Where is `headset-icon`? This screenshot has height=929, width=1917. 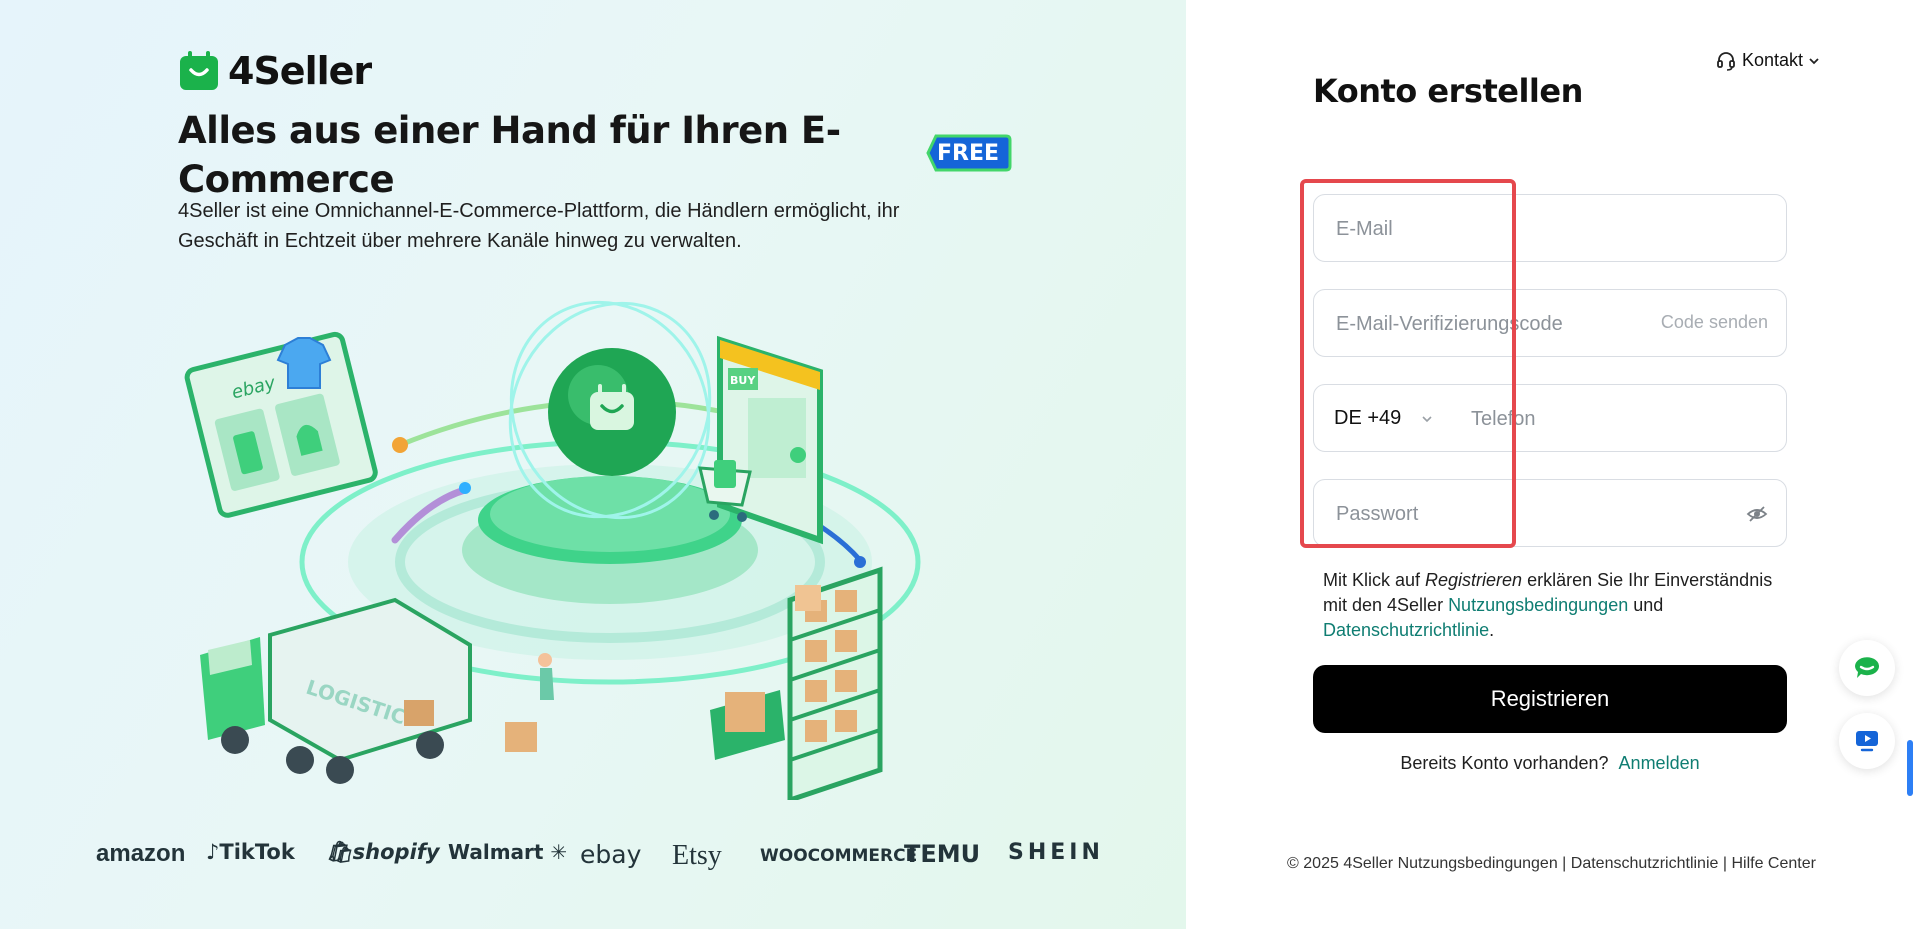 headset-icon is located at coordinates (1726, 61).